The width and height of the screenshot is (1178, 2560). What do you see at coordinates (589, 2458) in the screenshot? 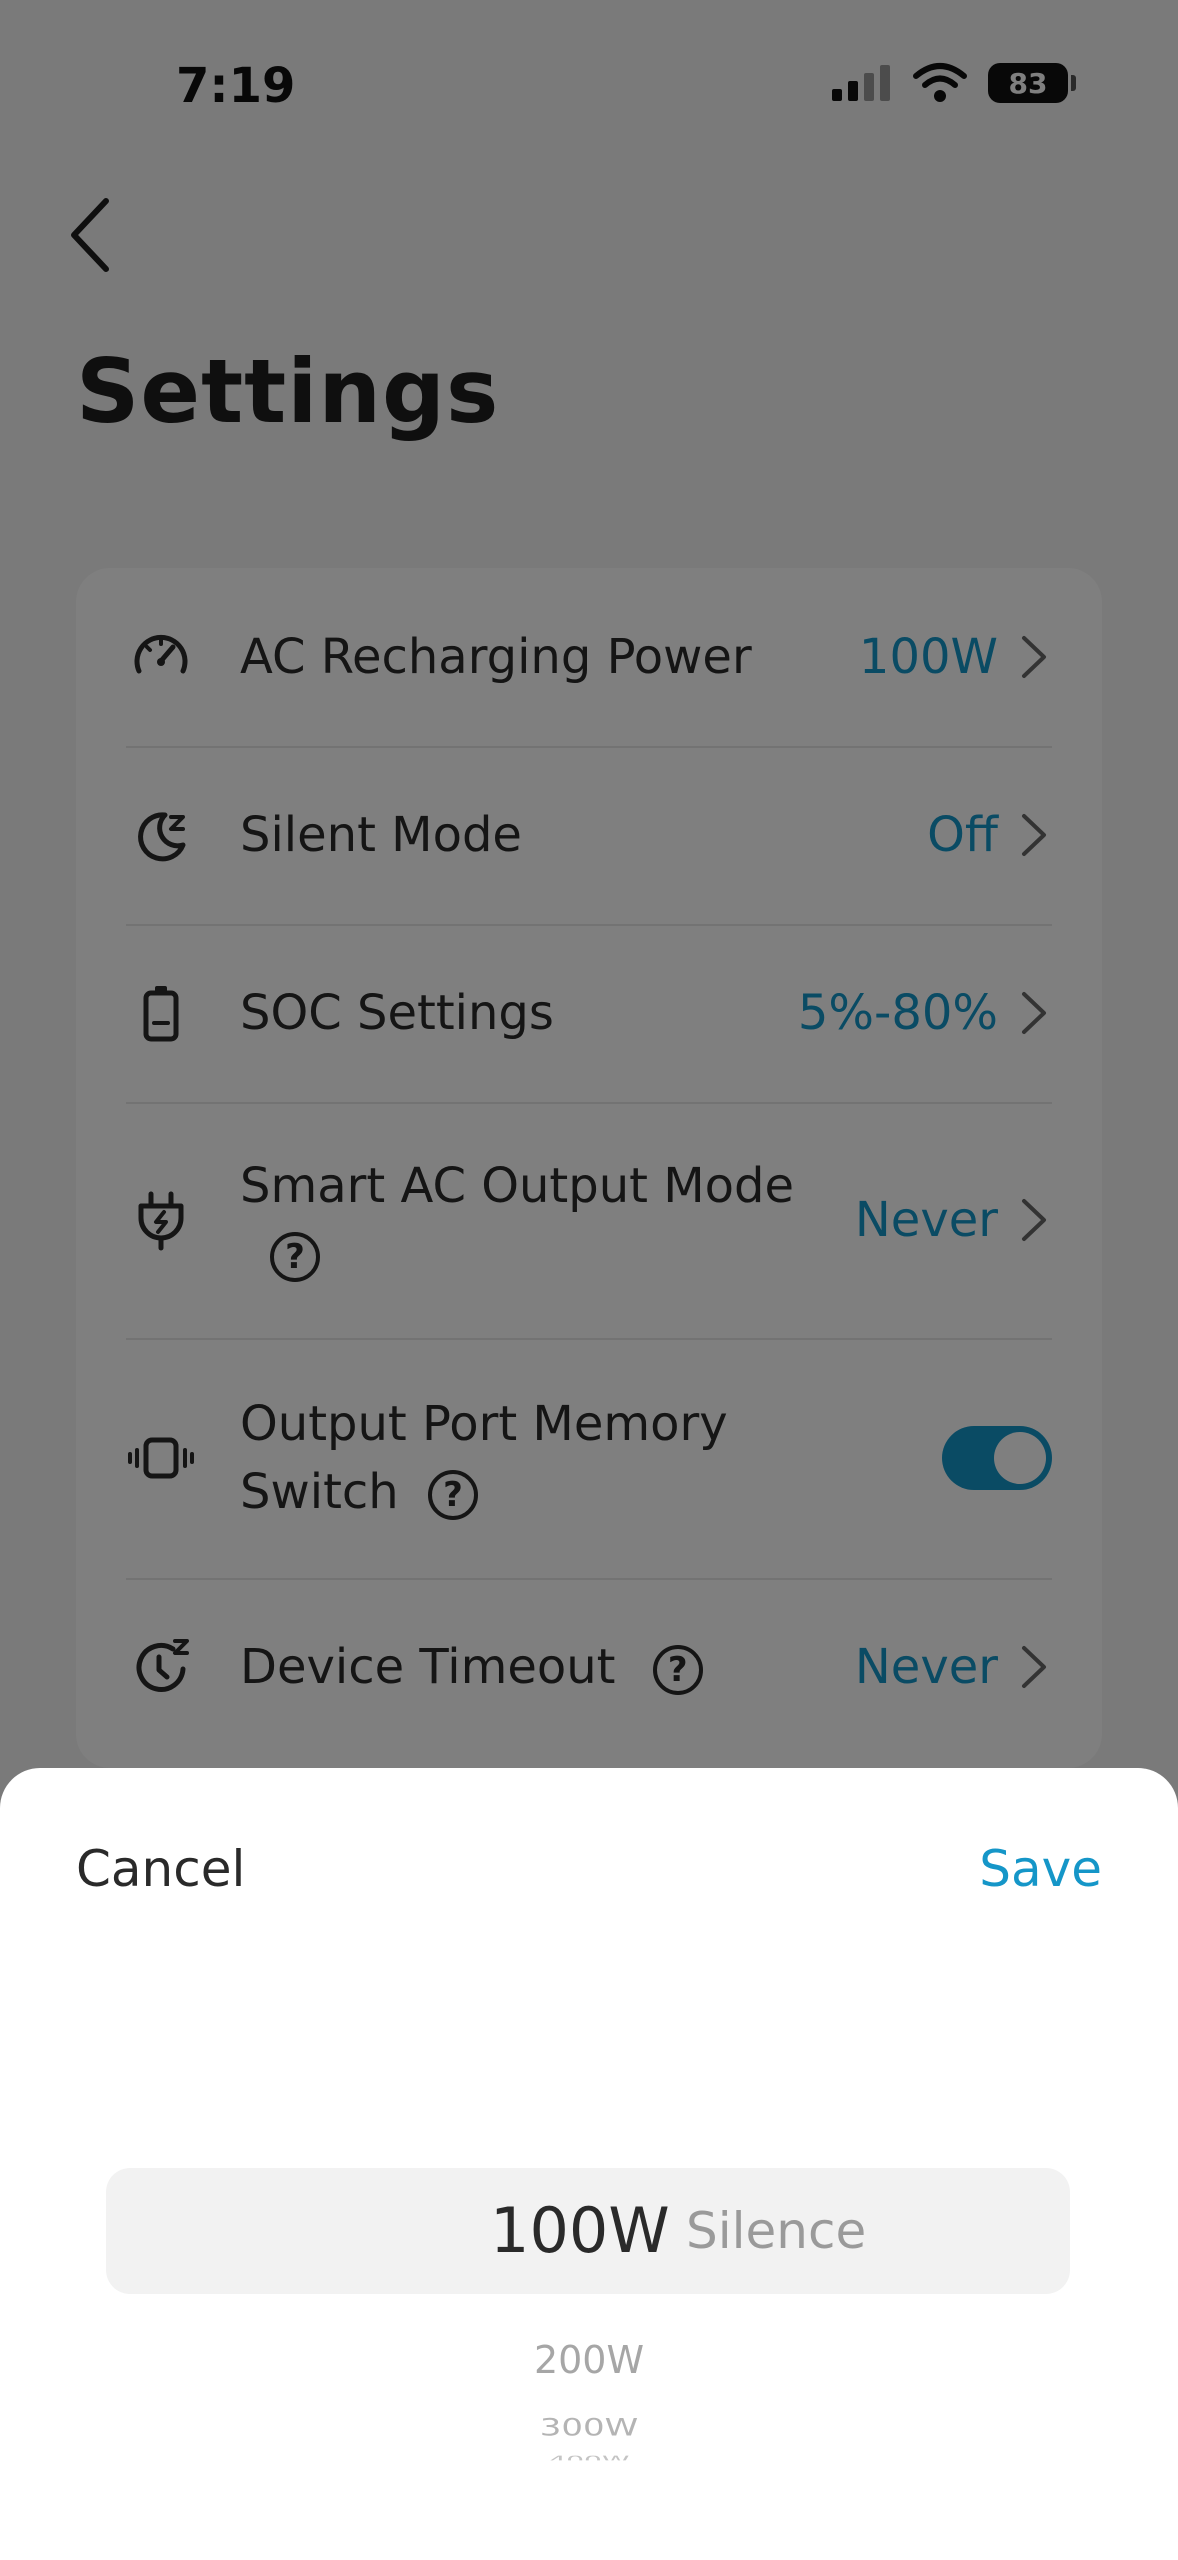
I see `picker-option: 400W` at bounding box center [589, 2458].